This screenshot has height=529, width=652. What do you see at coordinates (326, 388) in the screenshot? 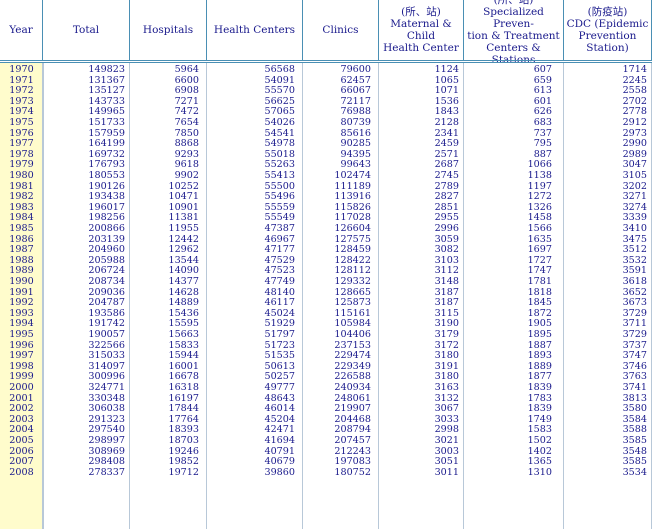
I see `table-row: 2000 324771 16318 49777 240934 3163 1839 3741` at bounding box center [326, 388].